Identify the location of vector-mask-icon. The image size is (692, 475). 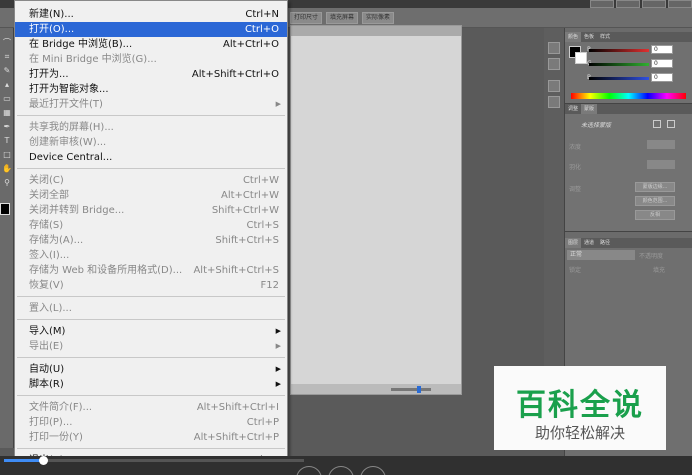
(671, 124).